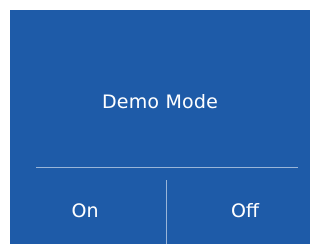 The image size is (320, 244). I want to click on horizontal-divider, so click(167, 167).